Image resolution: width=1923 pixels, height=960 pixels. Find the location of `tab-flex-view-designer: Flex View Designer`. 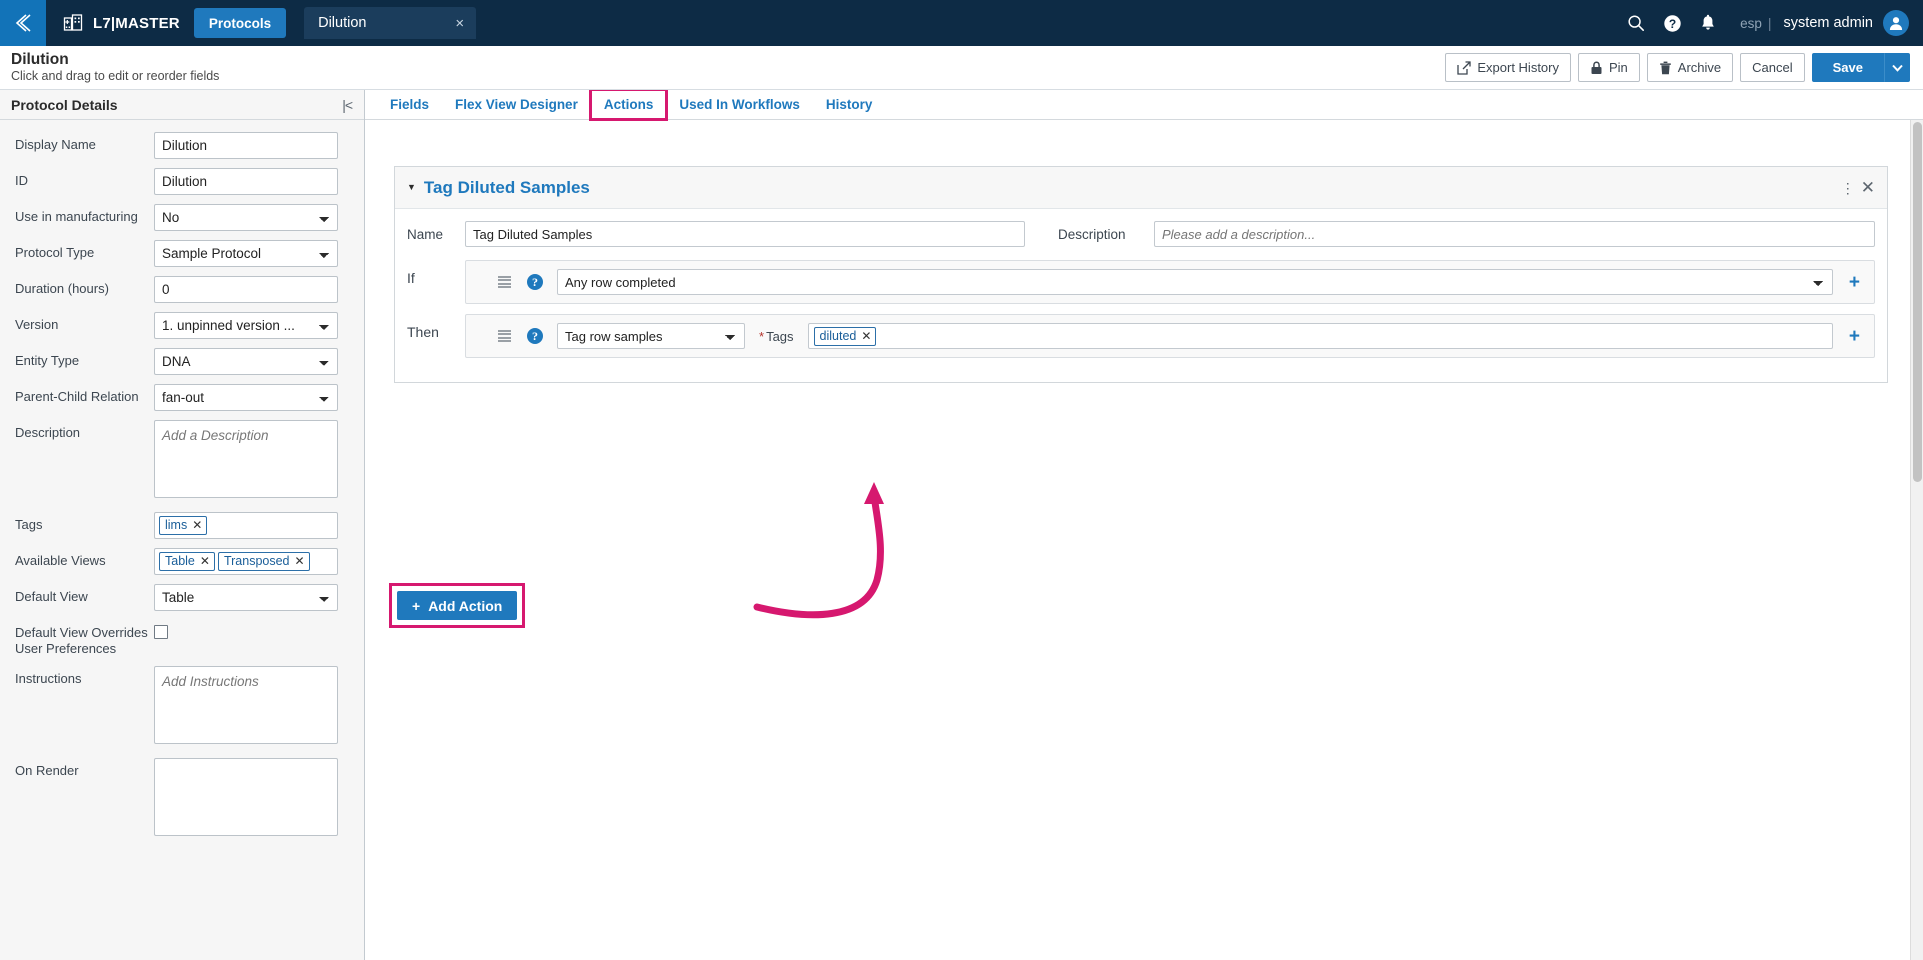

tab-flex-view-designer: Flex View Designer is located at coordinates (516, 104).